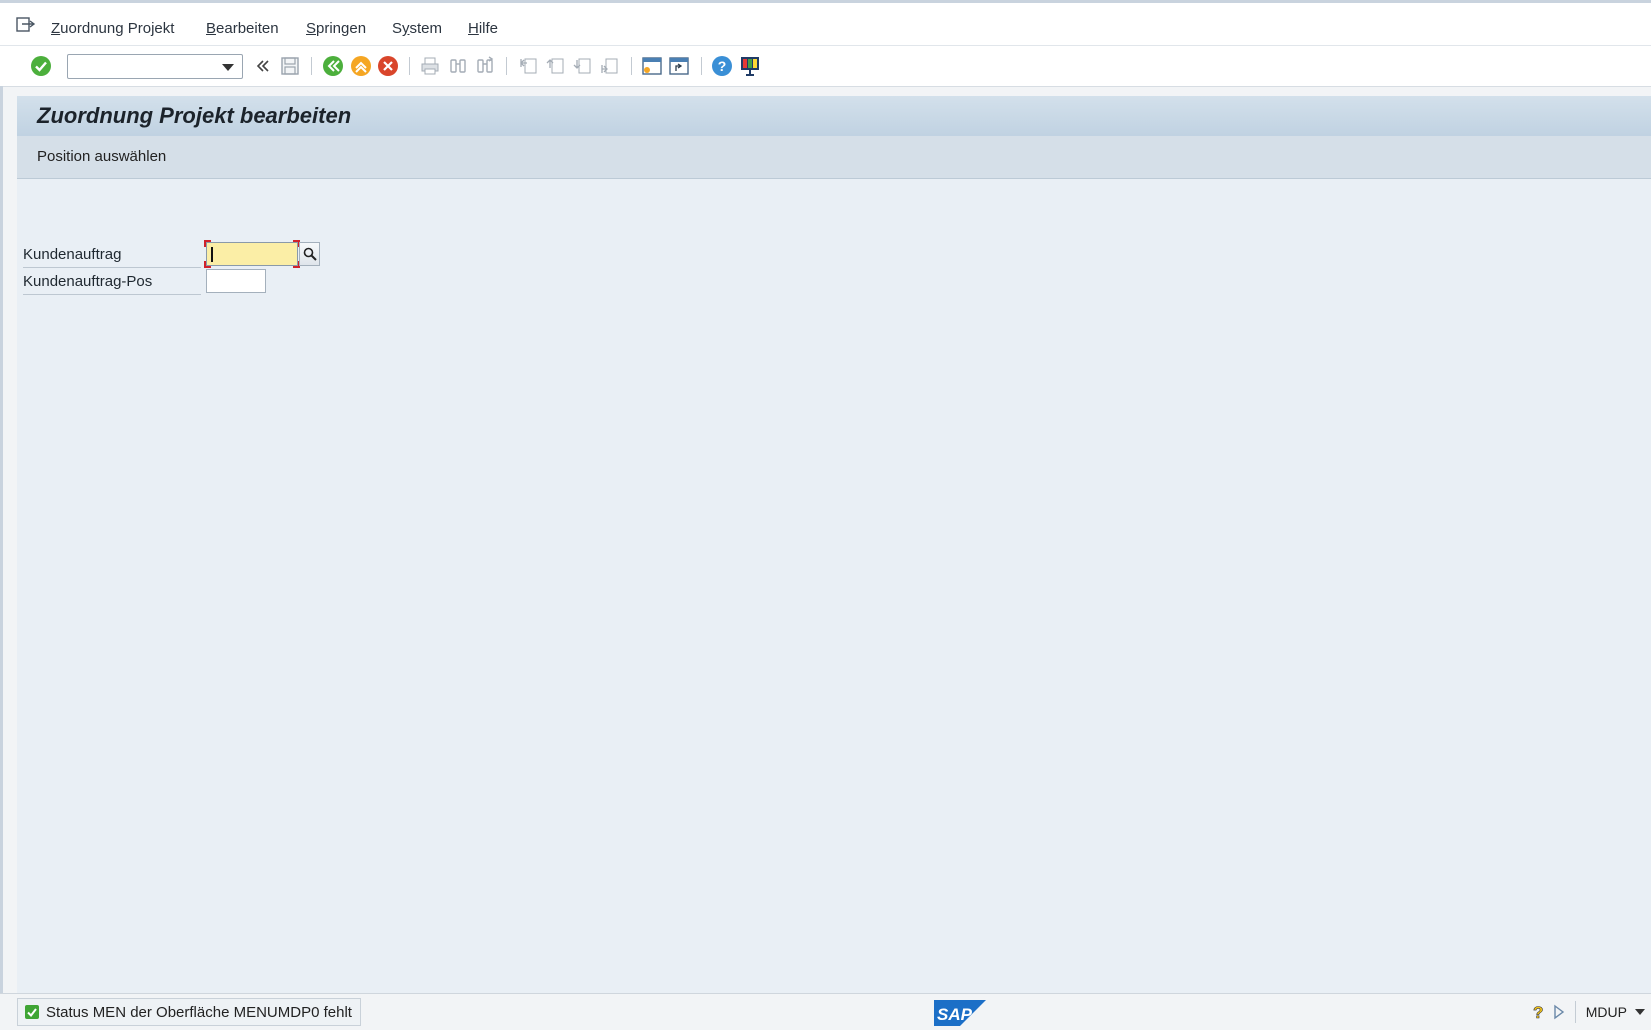  I want to click on page-title: Zuordnung Projekt bearbeiten, so click(194, 115).